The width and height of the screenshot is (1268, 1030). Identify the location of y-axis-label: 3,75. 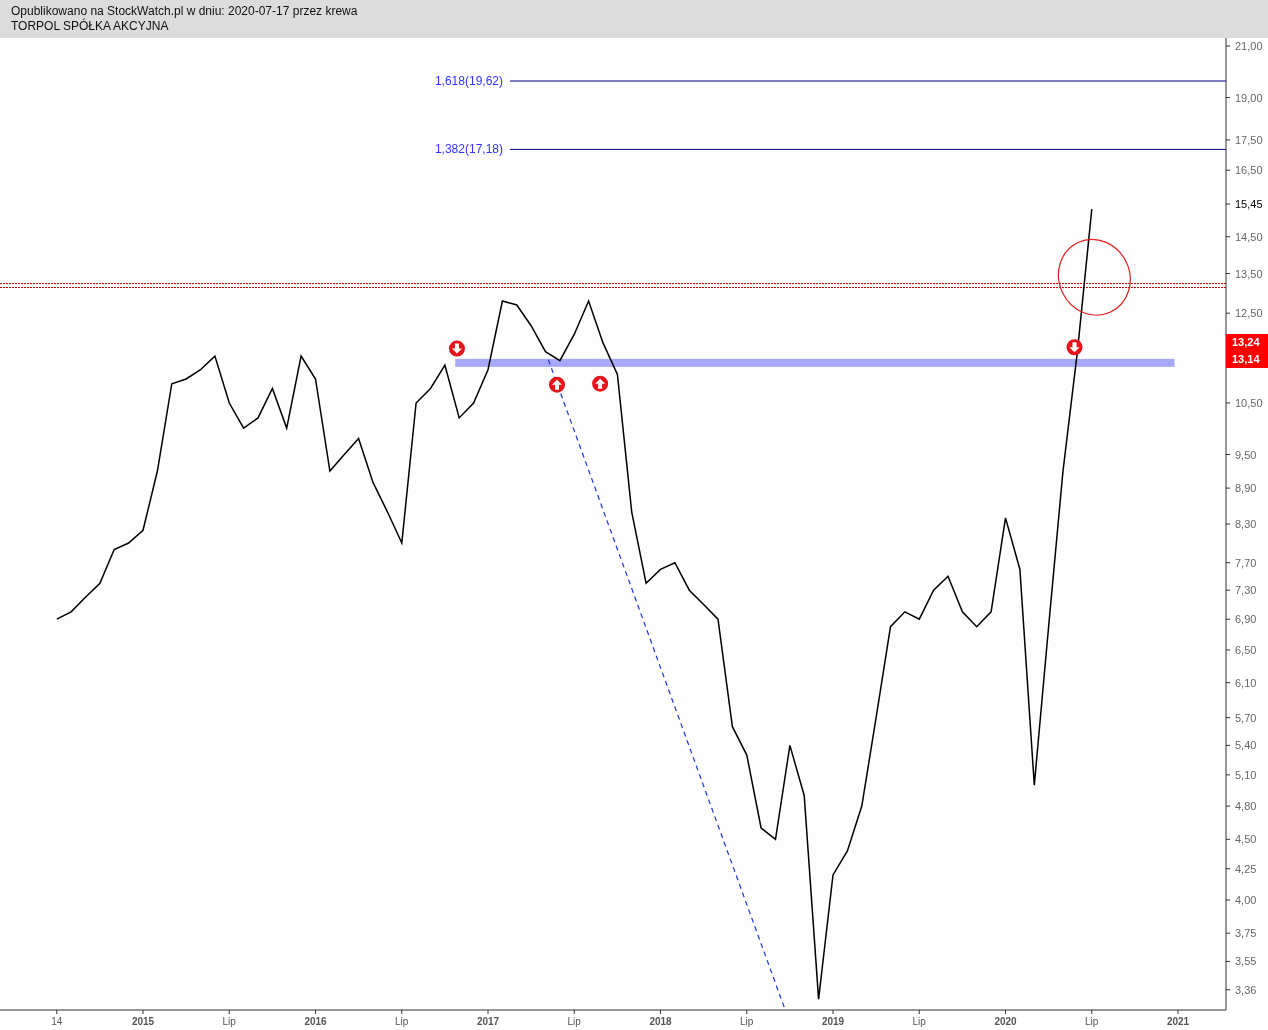
(1246, 933).